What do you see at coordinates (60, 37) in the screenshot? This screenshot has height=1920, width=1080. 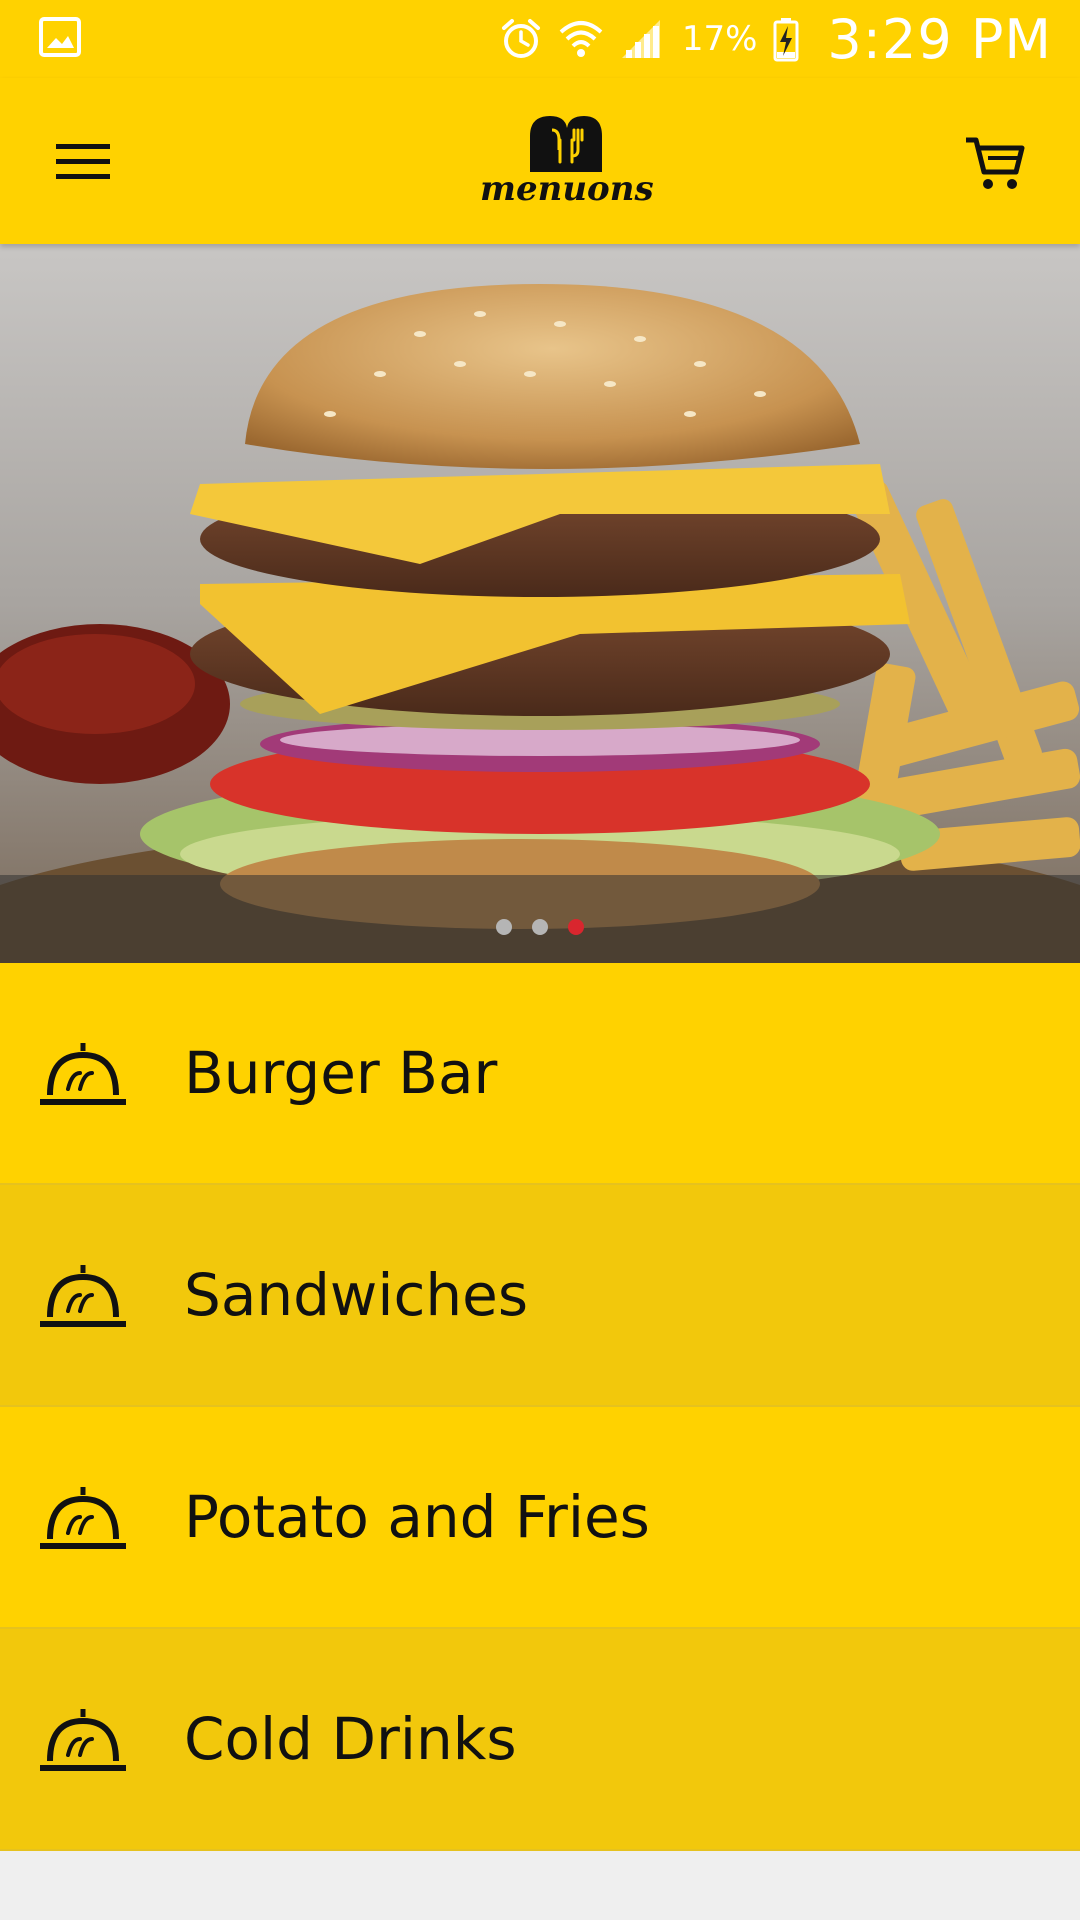 I see `gallery-icon` at bounding box center [60, 37].